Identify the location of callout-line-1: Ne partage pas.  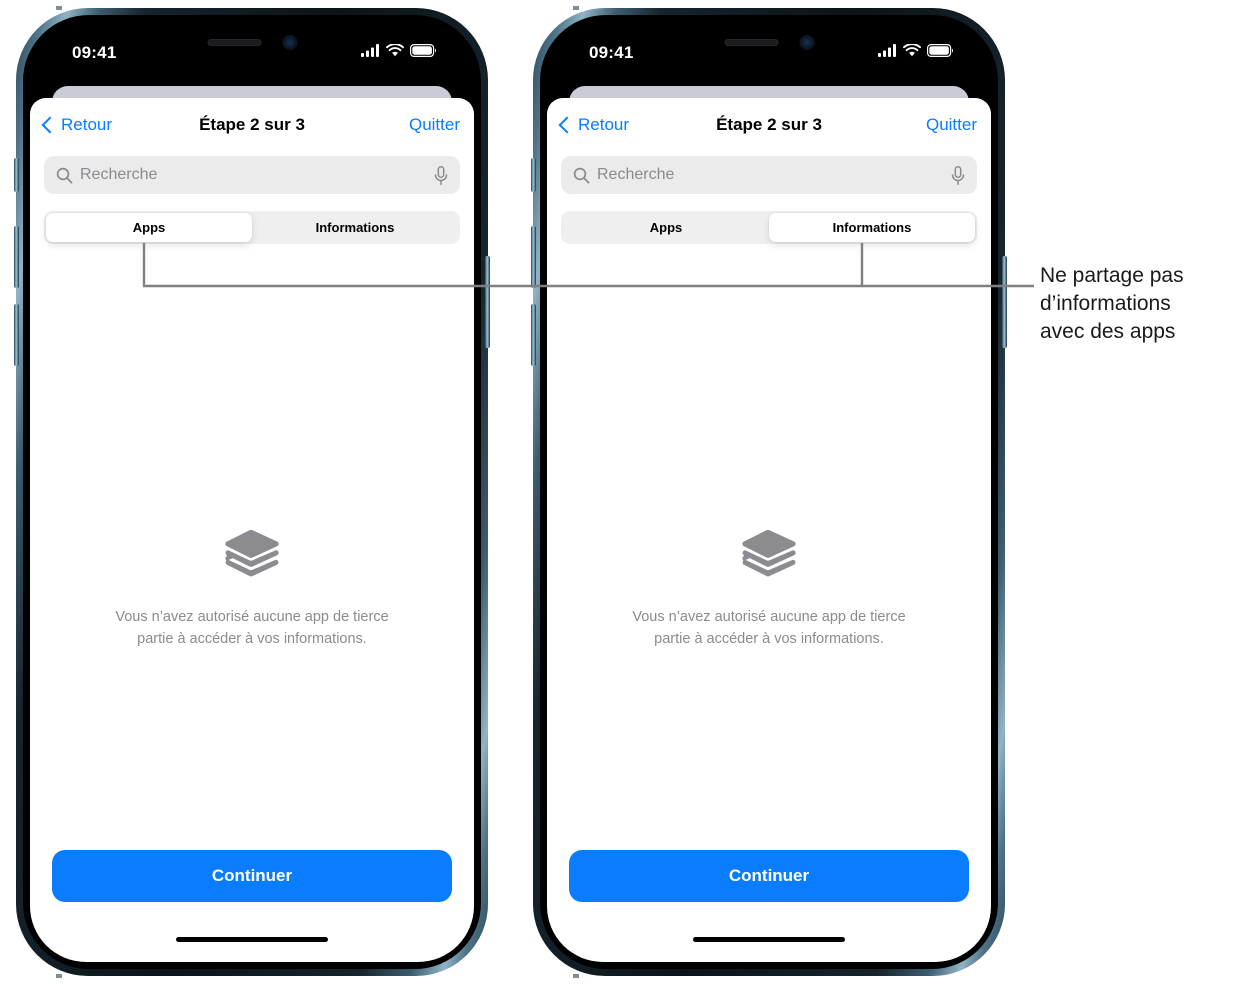
(1112, 275).